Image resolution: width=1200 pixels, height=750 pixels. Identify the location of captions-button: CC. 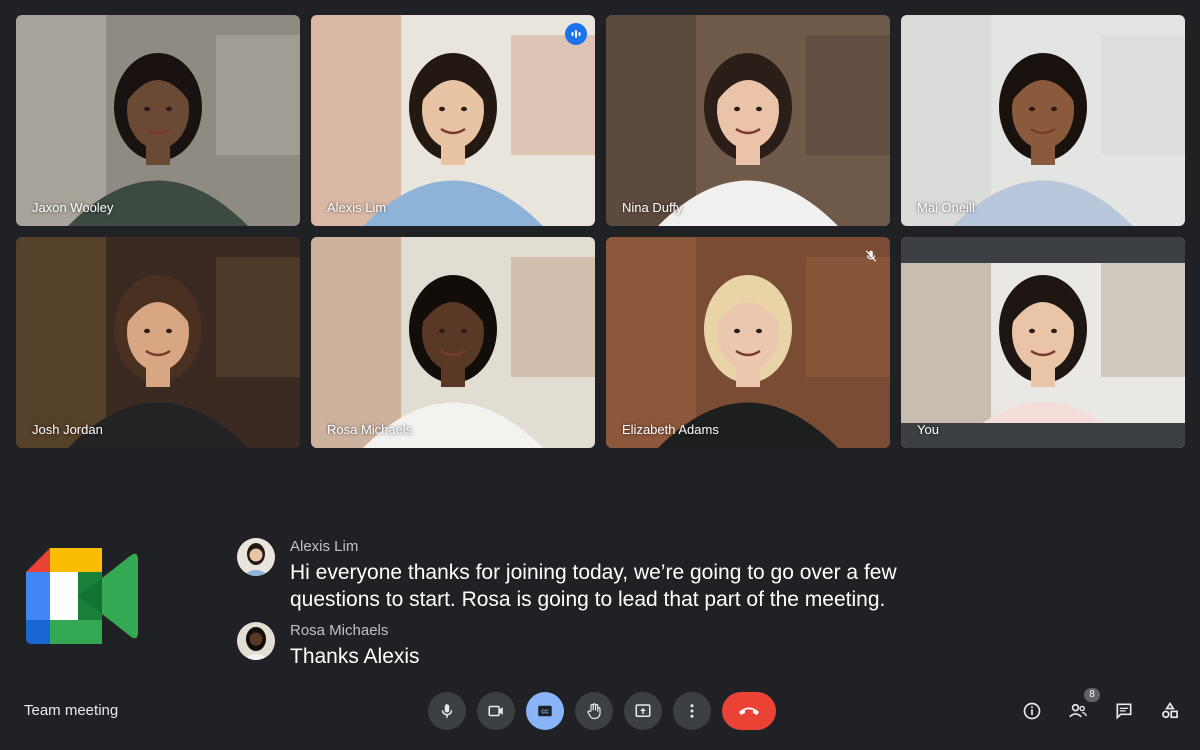
(545, 711).